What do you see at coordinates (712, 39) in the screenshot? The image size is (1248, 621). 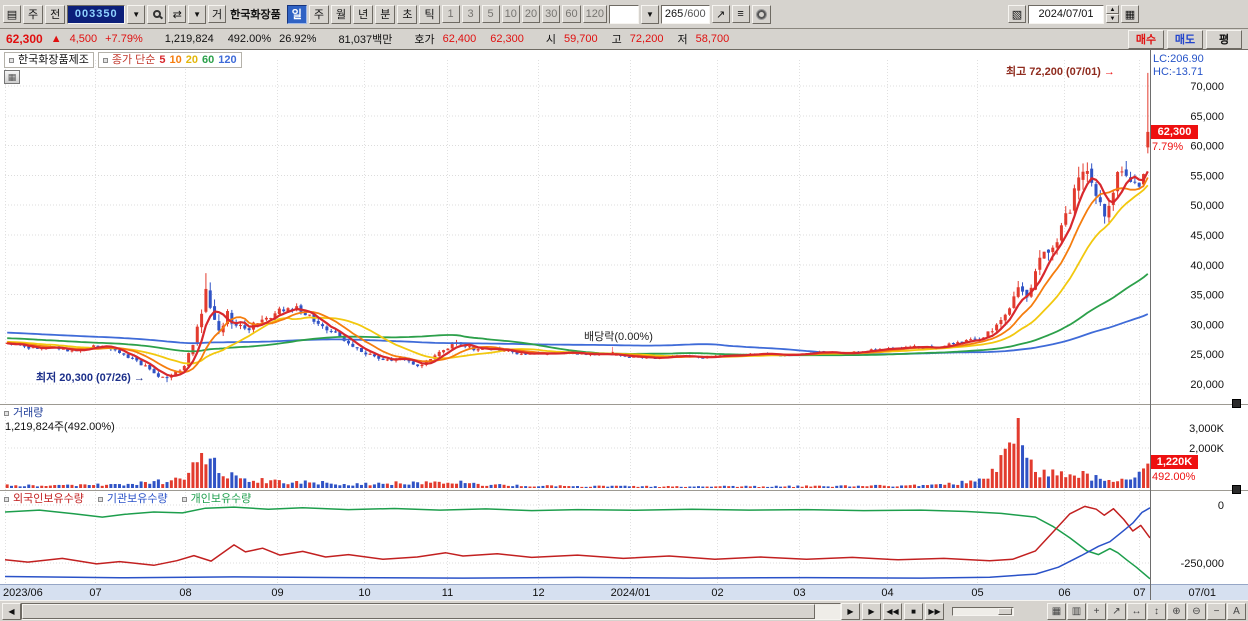 I see `low-price: 58,700` at bounding box center [712, 39].